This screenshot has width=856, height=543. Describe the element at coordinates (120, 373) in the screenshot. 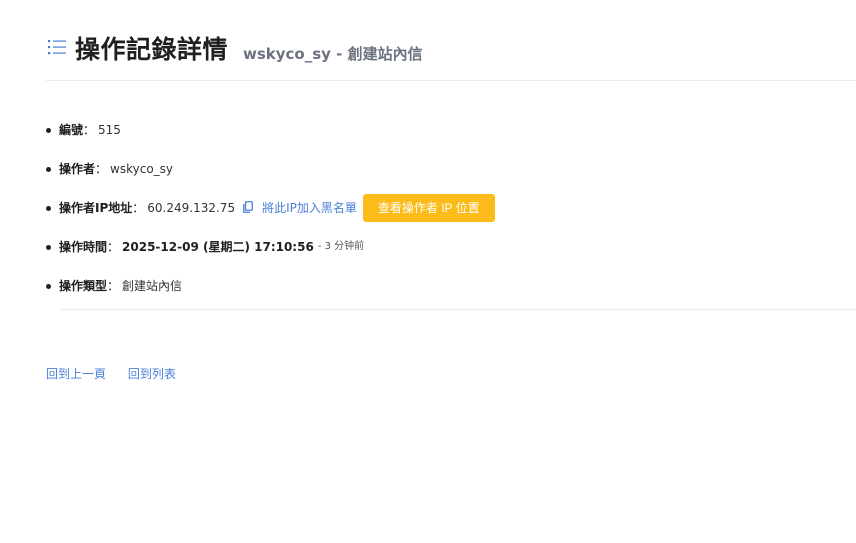

I see `footer-links: 回到上一頁 回到列表` at that location.